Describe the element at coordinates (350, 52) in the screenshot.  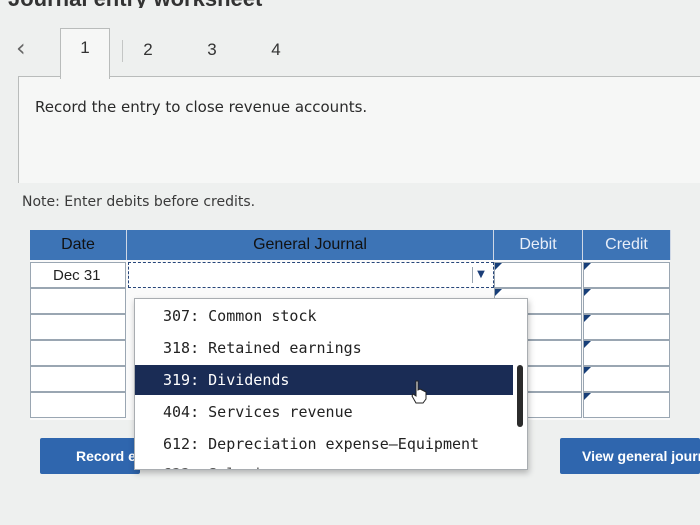
I see `entry-tabs: ‹ 1 2 3 4` at that location.